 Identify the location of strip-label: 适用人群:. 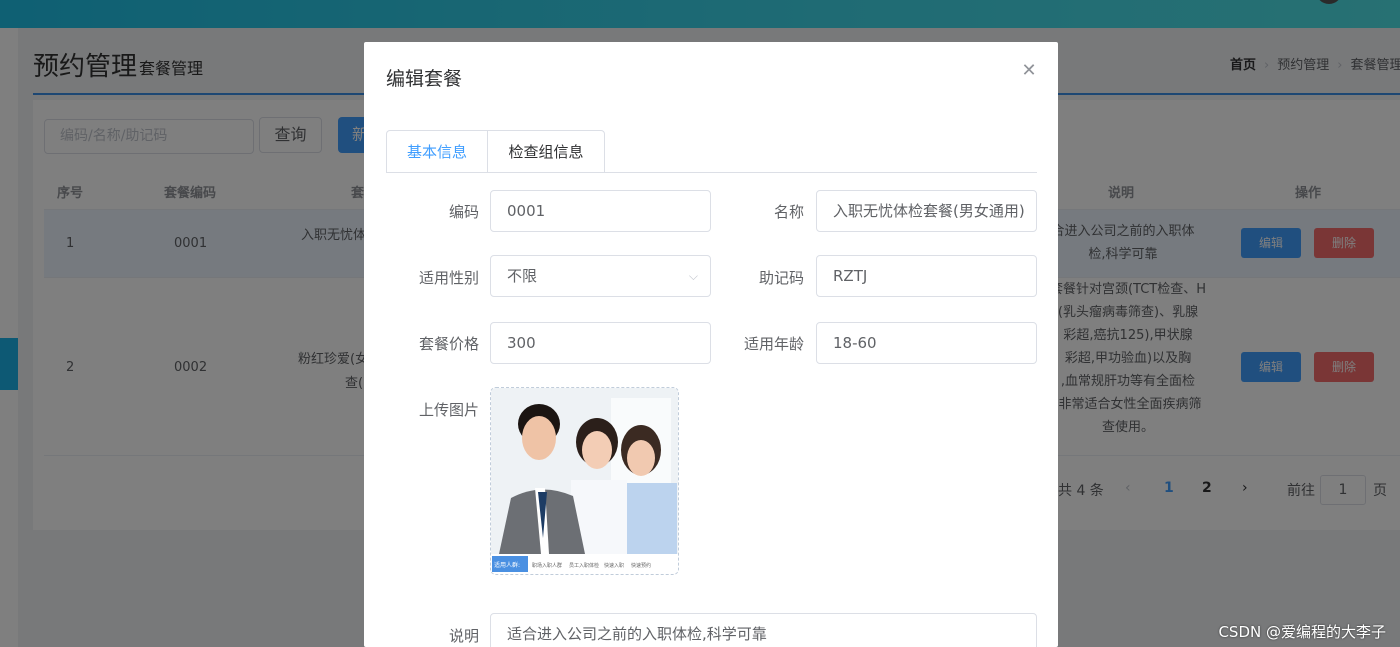
(507, 565).